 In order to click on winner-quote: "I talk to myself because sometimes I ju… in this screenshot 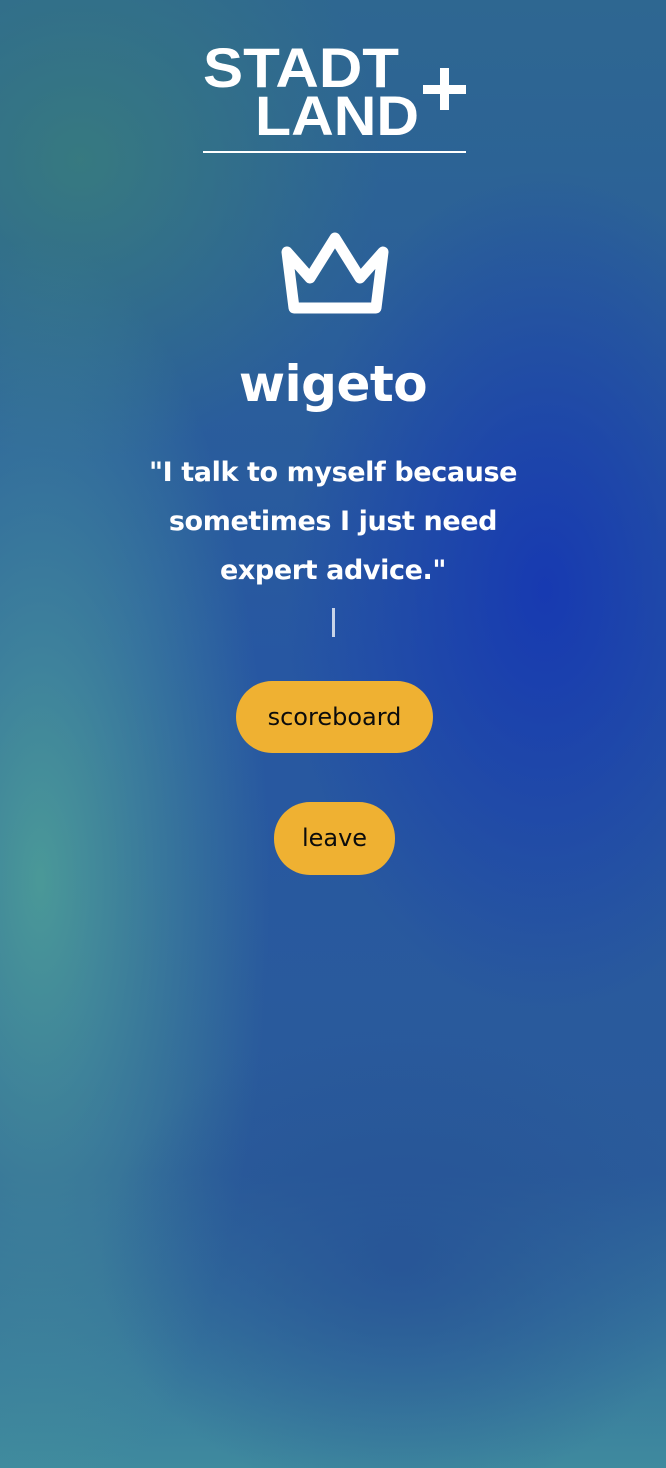, I will do `click(333, 521)`.